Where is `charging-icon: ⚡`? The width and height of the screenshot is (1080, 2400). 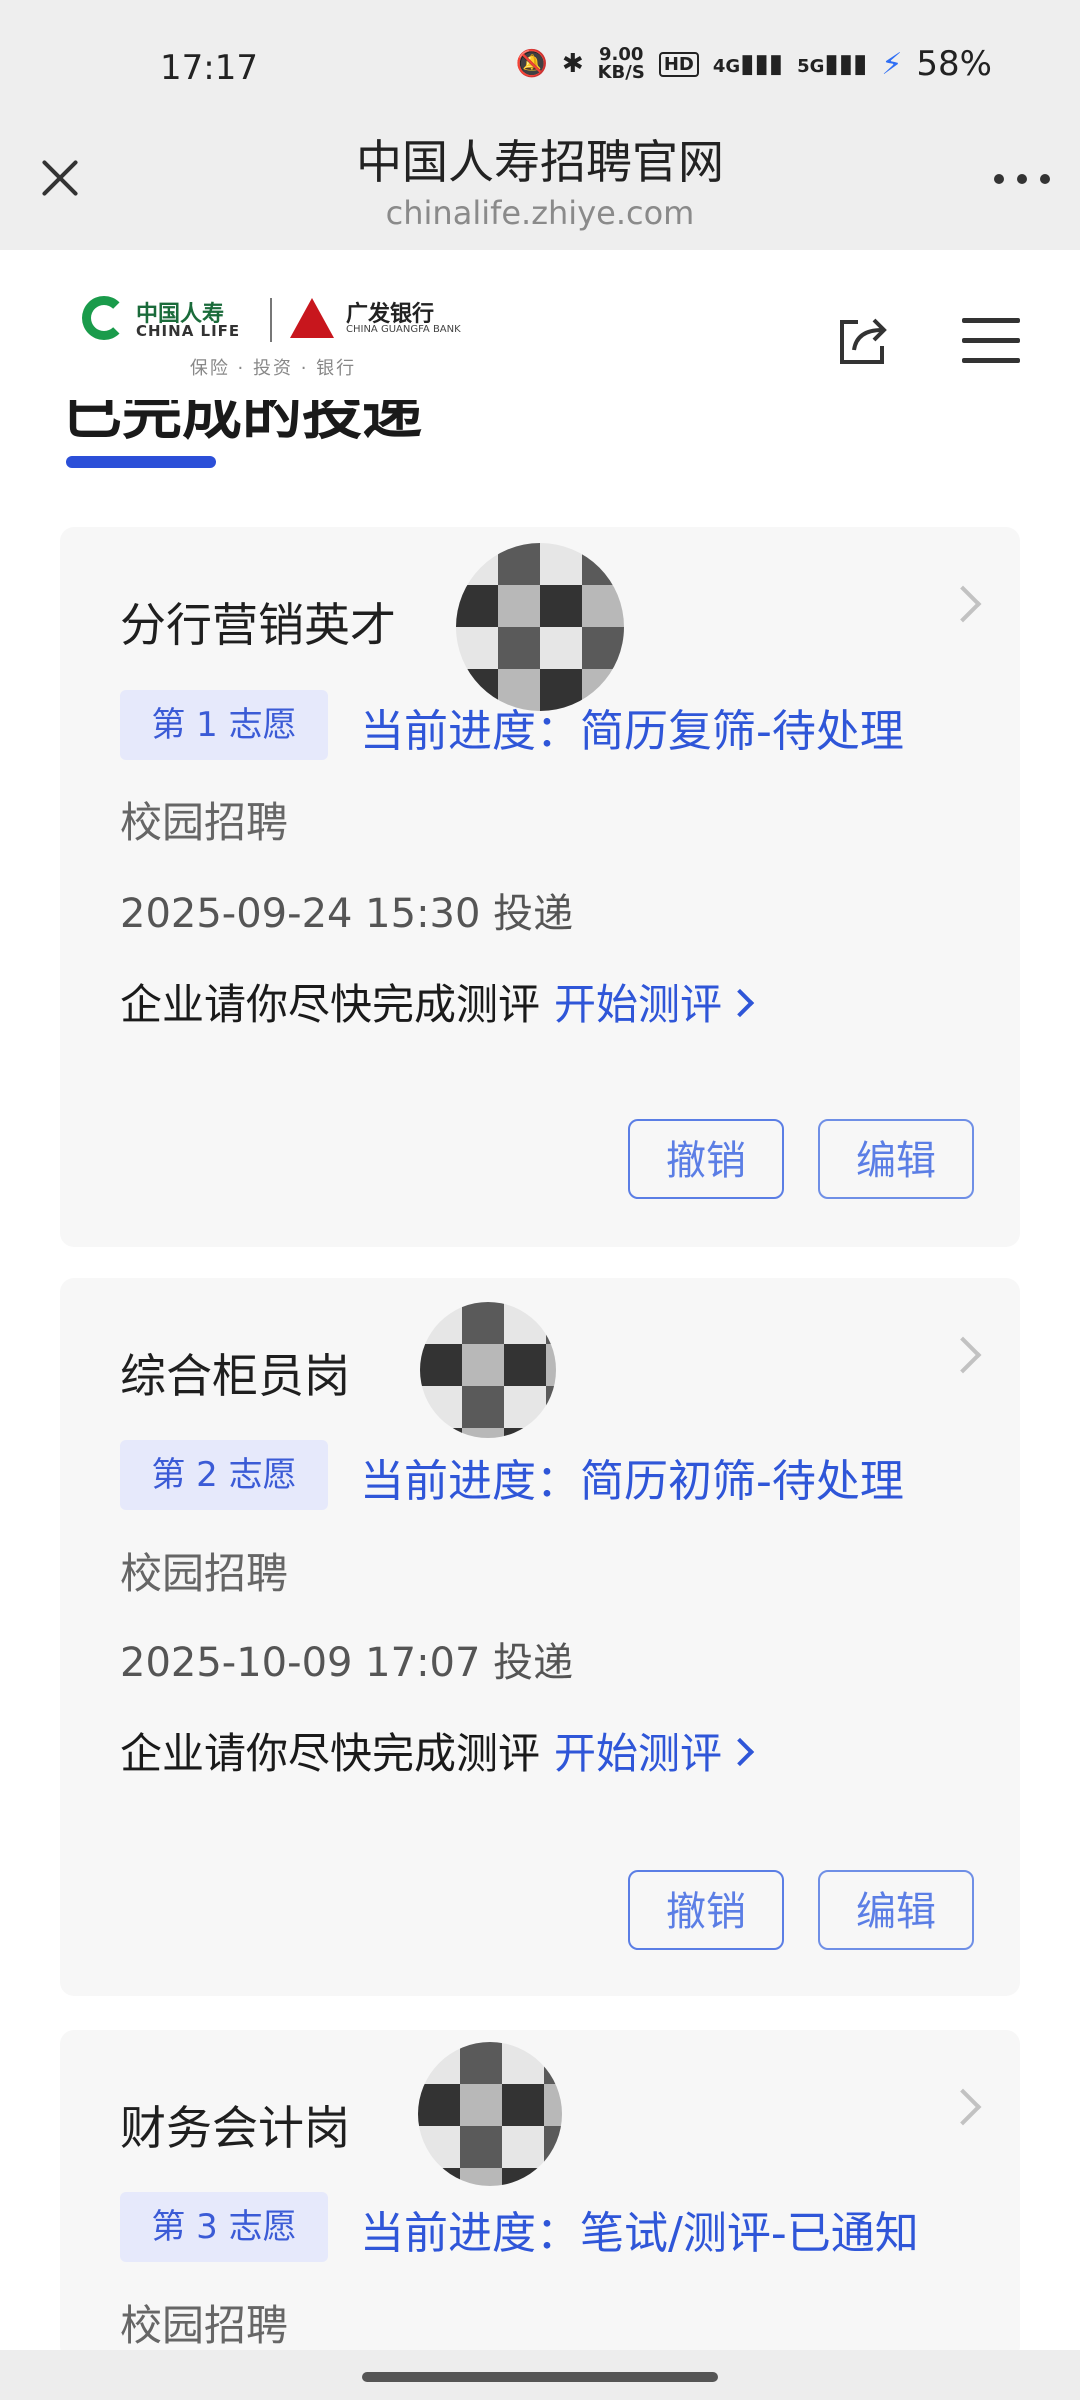 charging-icon: ⚡ is located at coordinates (892, 64).